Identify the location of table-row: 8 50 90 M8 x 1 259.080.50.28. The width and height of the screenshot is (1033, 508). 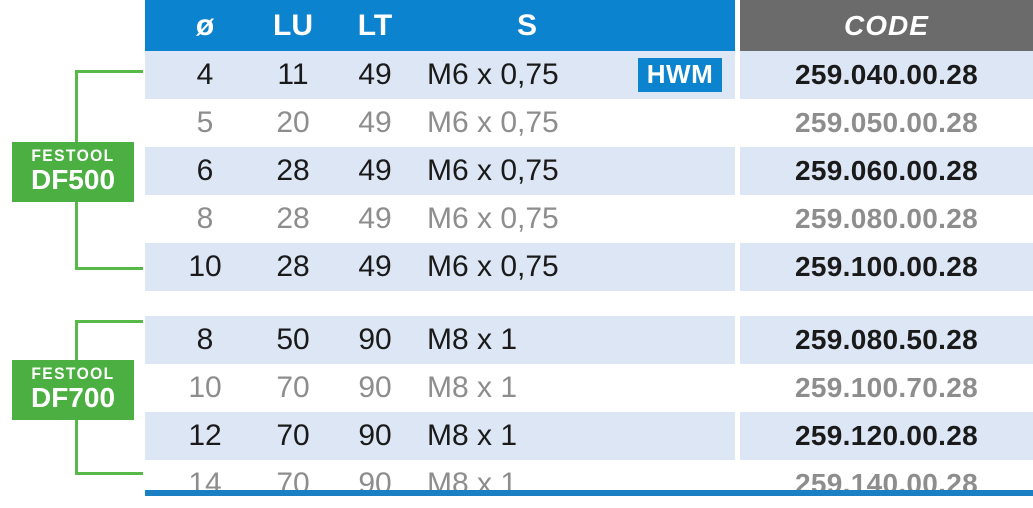
(589, 340).